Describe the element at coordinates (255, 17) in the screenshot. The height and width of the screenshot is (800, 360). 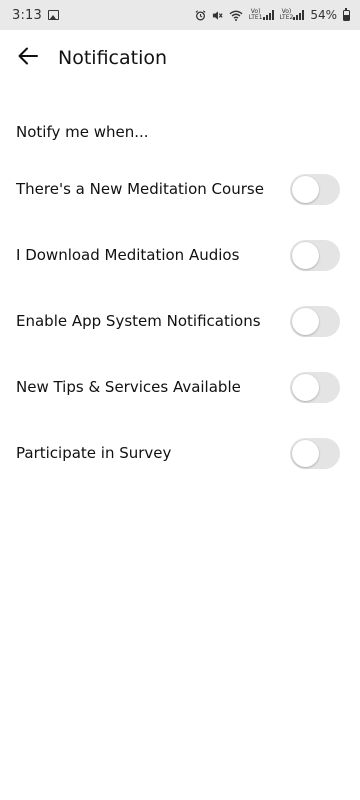
I see `lte1-label-bottom: LTE1` at that location.